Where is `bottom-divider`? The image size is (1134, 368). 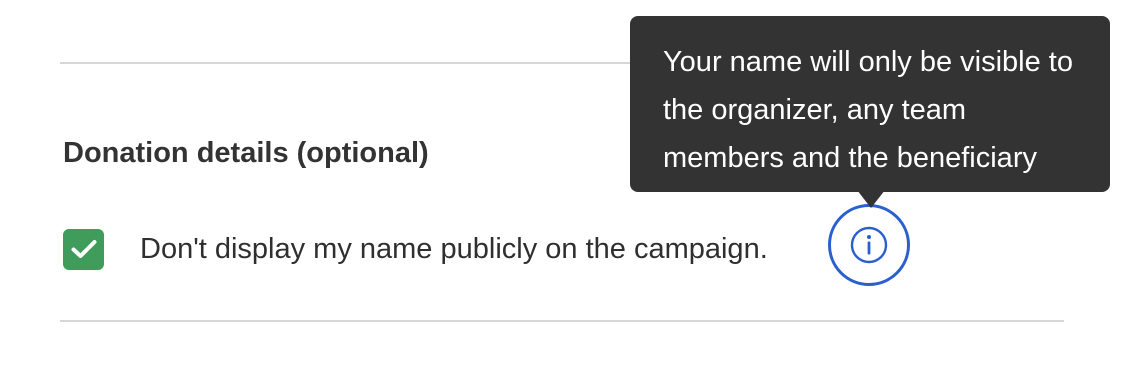
bottom-divider is located at coordinates (562, 321).